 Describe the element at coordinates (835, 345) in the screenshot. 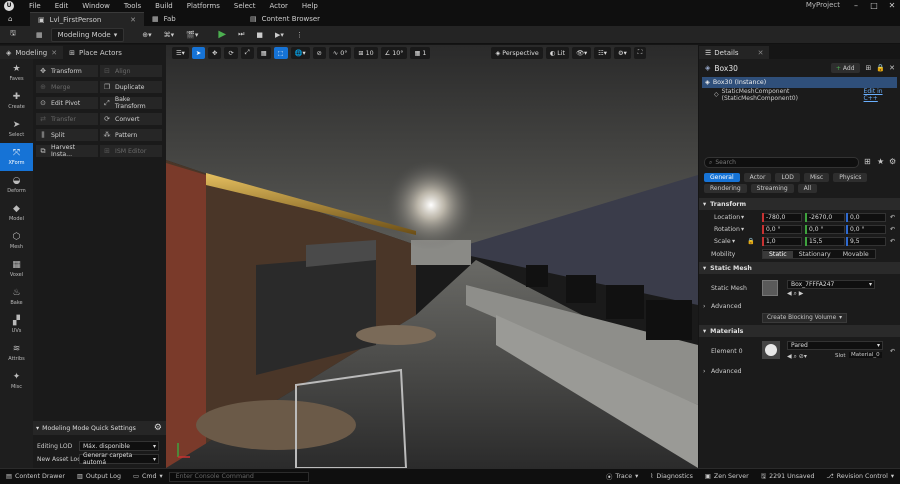

I see `material-picker: Pared ▾` at that location.